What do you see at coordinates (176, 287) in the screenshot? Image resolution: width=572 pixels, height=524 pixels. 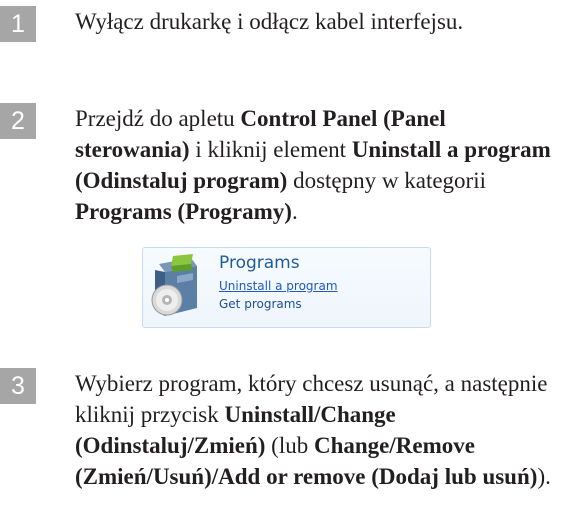 I see `programs-installer-icon` at bounding box center [176, 287].